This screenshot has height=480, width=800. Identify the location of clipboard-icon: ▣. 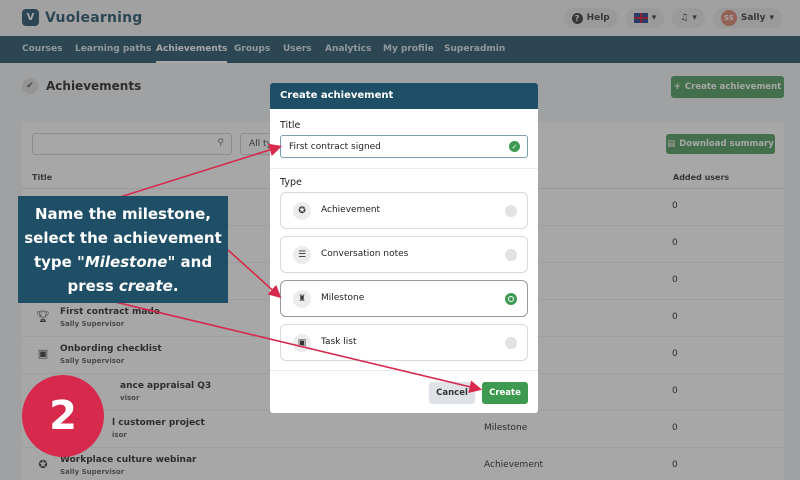
(302, 343).